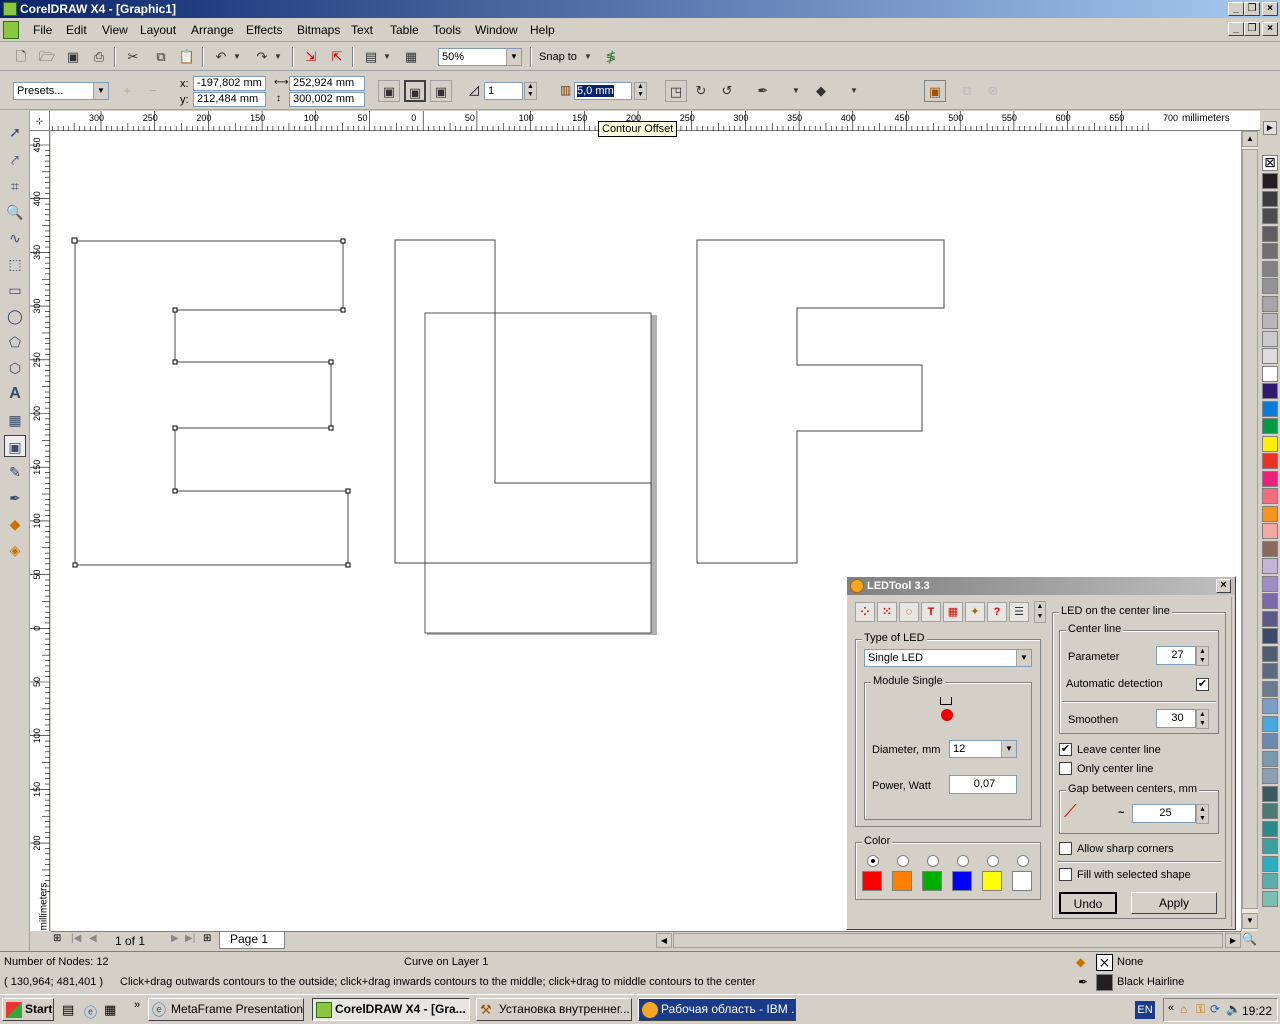  Describe the element at coordinates (603, 91) in the screenshot. I see `contour-offset-field: 5,0 mm` at that location.